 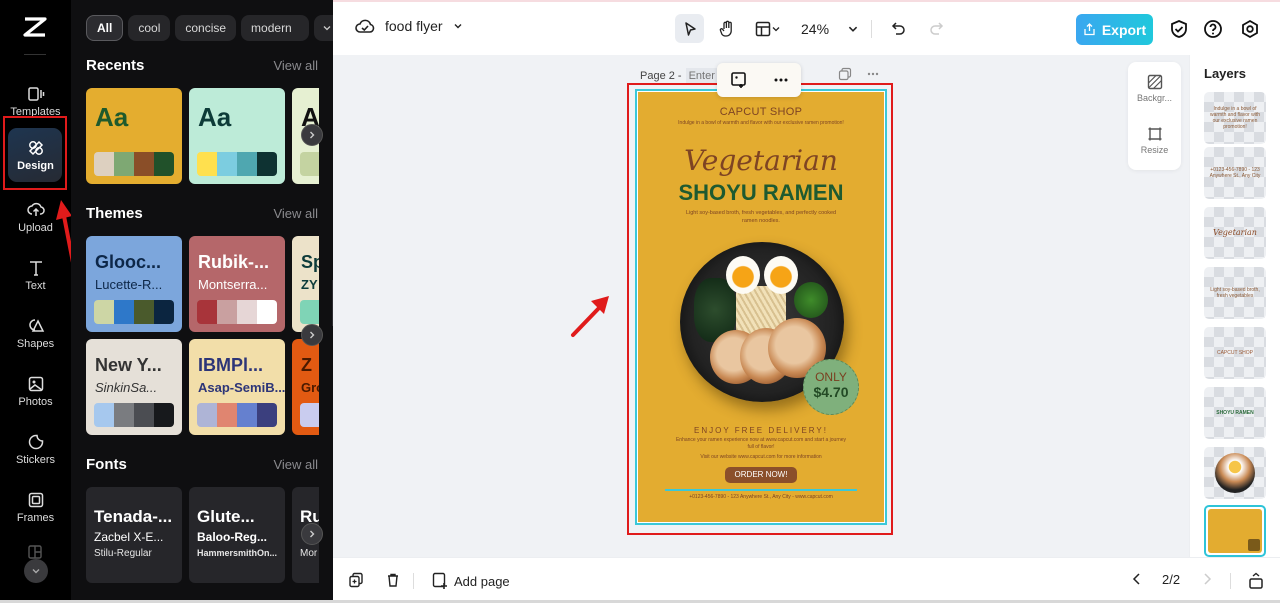 I want to click on flyer-script-title: Vegetarian, so click(x=761, y=160).